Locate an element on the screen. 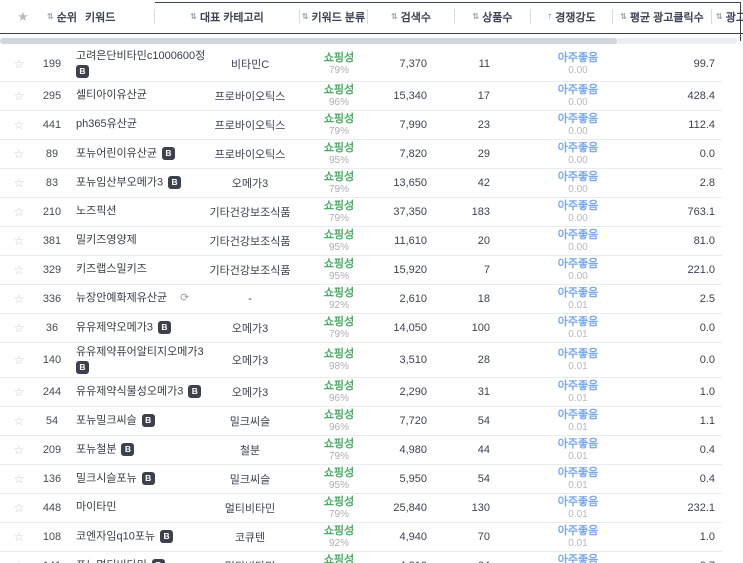 This screenshot has width=743, height=563. keyword-cell: 유유제약오메가3 B is located at coordinates (128, 327).